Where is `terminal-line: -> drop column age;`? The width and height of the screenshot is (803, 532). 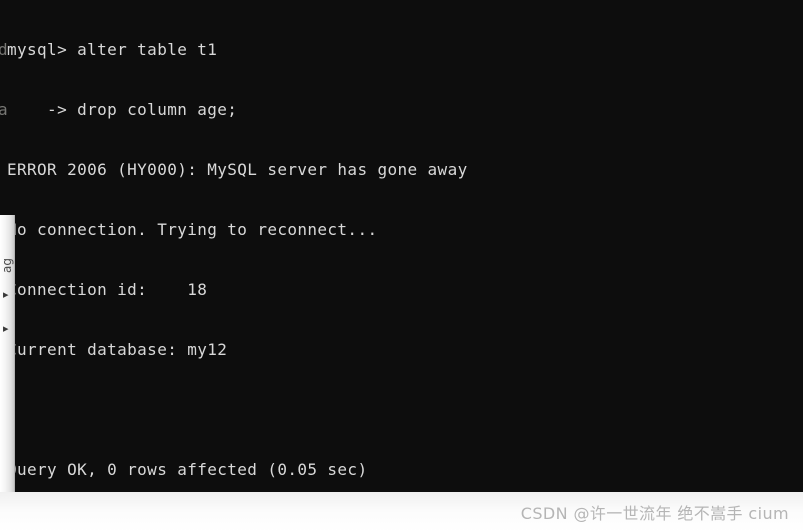 terminal-line: -> drop column age; is located at coordinates (122, 109).